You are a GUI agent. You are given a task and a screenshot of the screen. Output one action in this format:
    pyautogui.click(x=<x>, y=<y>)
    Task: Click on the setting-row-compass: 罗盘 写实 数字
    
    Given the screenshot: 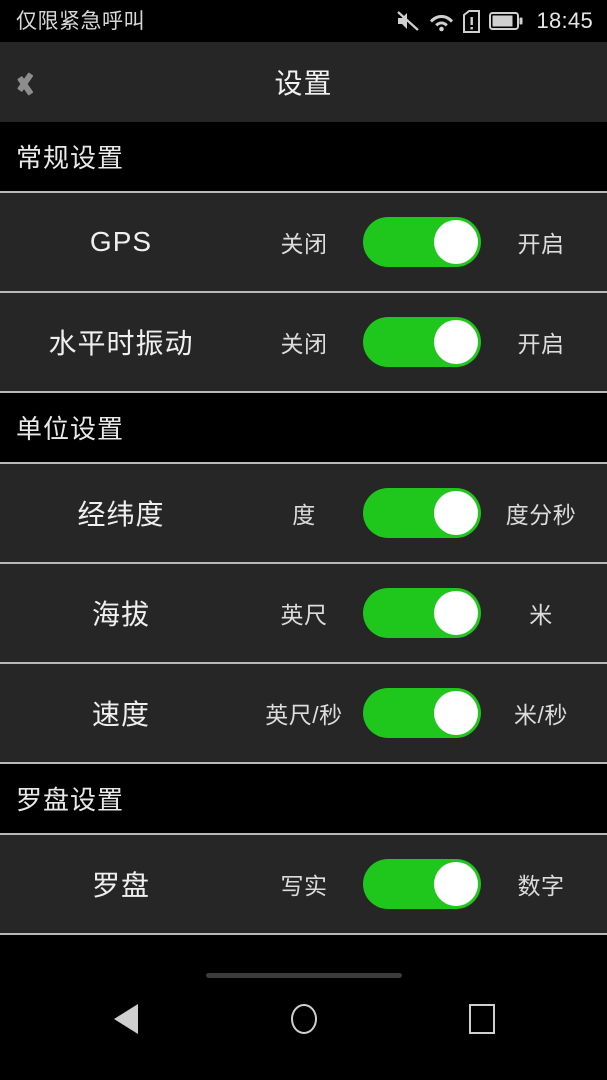 What is the action you would take?
    pyautogui.click(x=303, y=885)
    